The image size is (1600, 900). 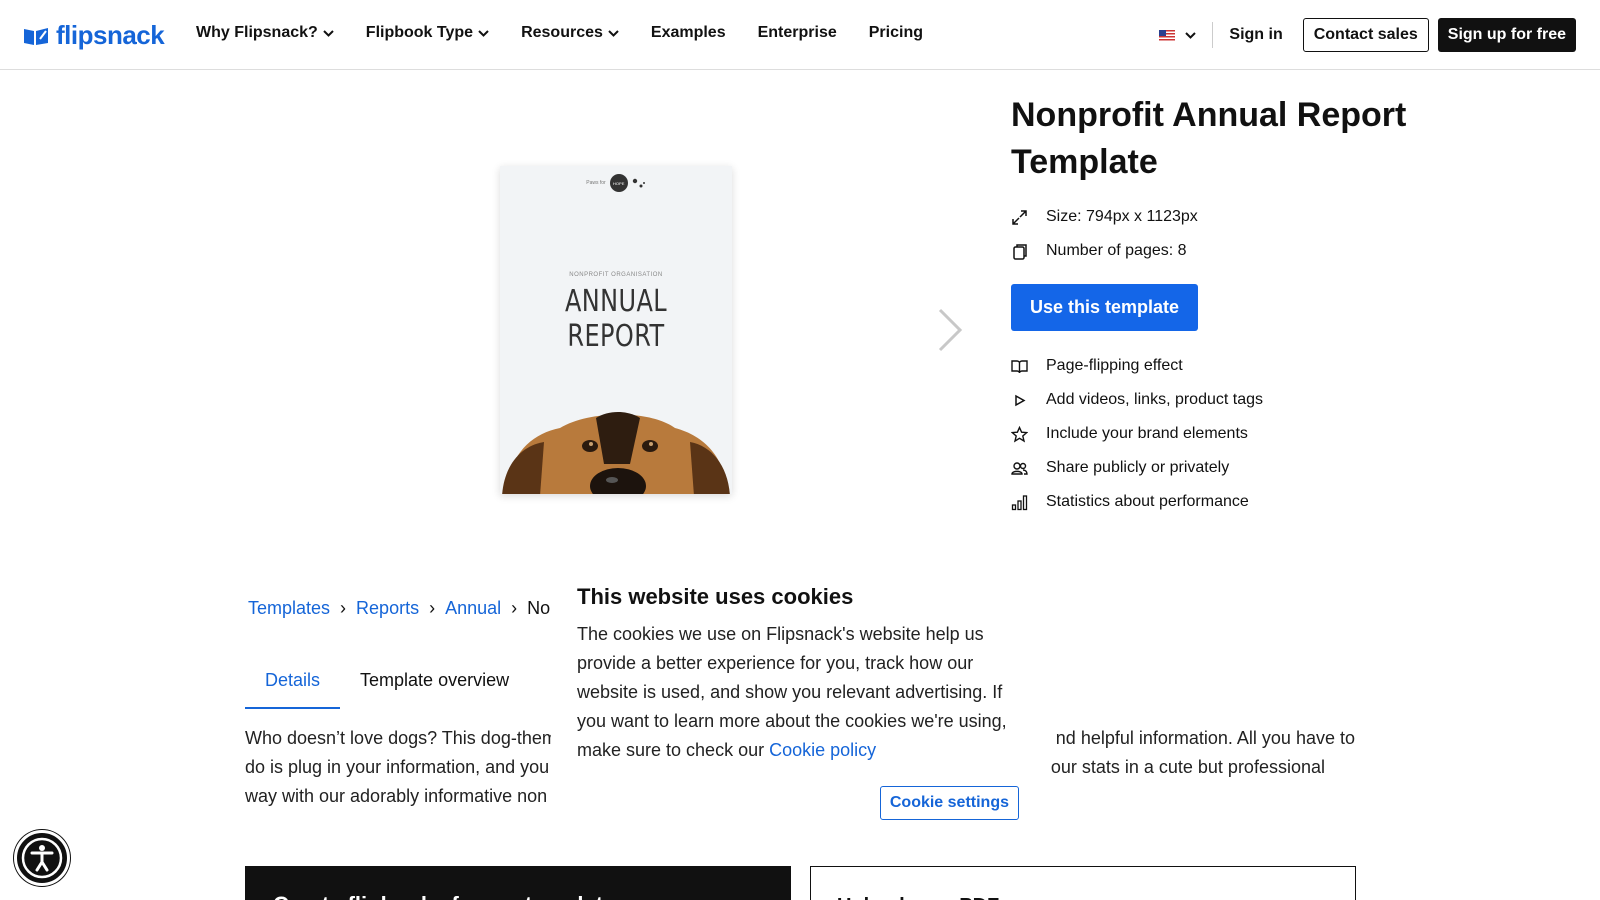 What do you see at coordinates (110, 35) in the screenshot?
I see `logo-text: flipsnack` at bounding box center [110, 35].